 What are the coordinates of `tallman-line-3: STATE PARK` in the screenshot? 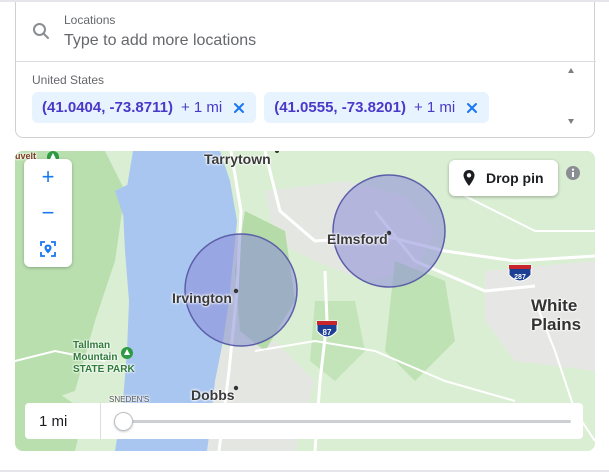 It's located at (104, 369).